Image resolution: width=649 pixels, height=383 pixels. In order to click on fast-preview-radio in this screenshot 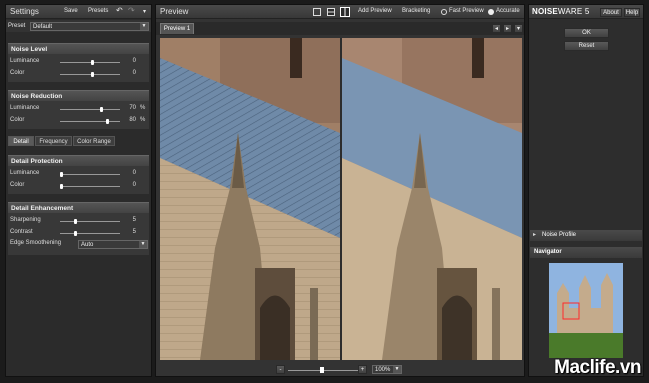, I will do `click(444, 12)`.